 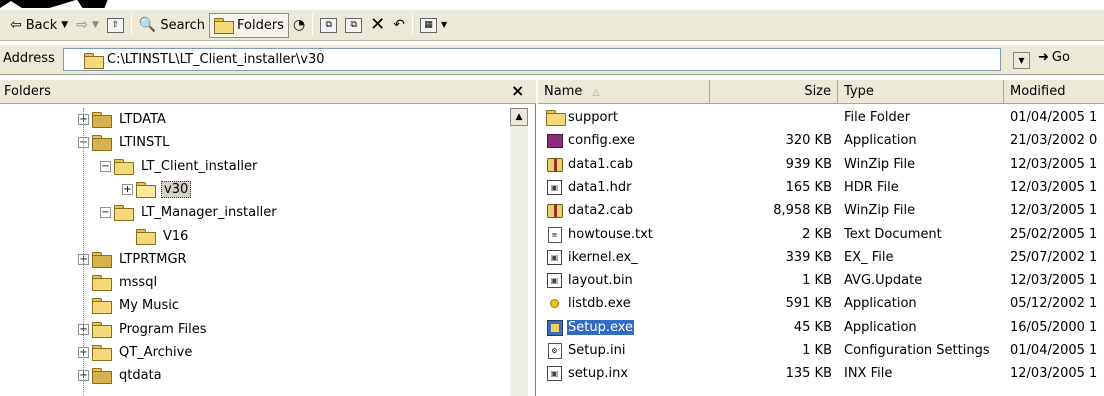 I want to click on close-icon: ×, so click(x=517, y=90).